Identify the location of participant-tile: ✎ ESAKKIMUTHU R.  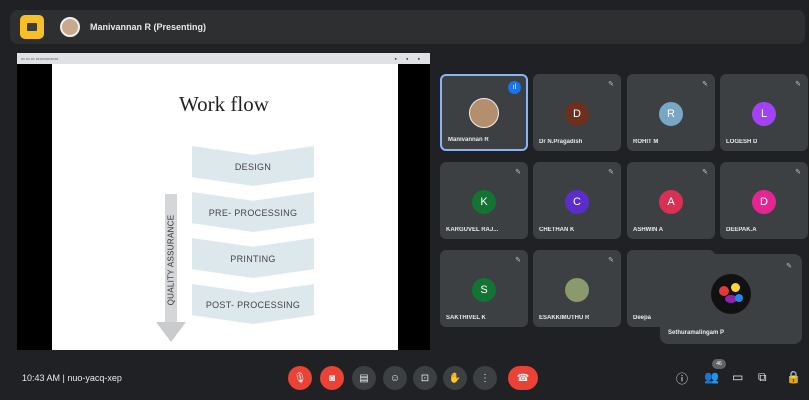
(577, 288).